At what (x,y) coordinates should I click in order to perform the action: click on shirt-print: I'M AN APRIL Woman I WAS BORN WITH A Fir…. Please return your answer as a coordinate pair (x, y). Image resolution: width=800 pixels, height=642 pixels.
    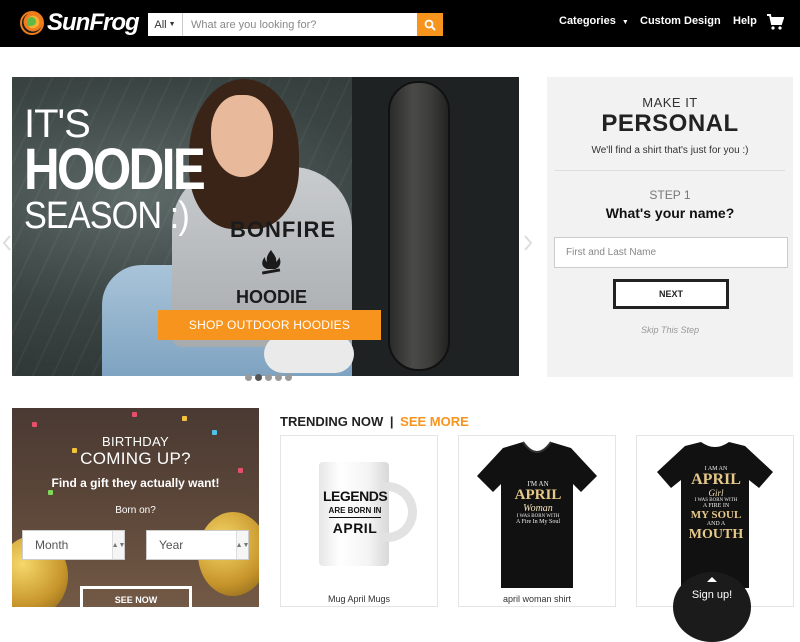
    Looking at the image, I should click on (538, 502).